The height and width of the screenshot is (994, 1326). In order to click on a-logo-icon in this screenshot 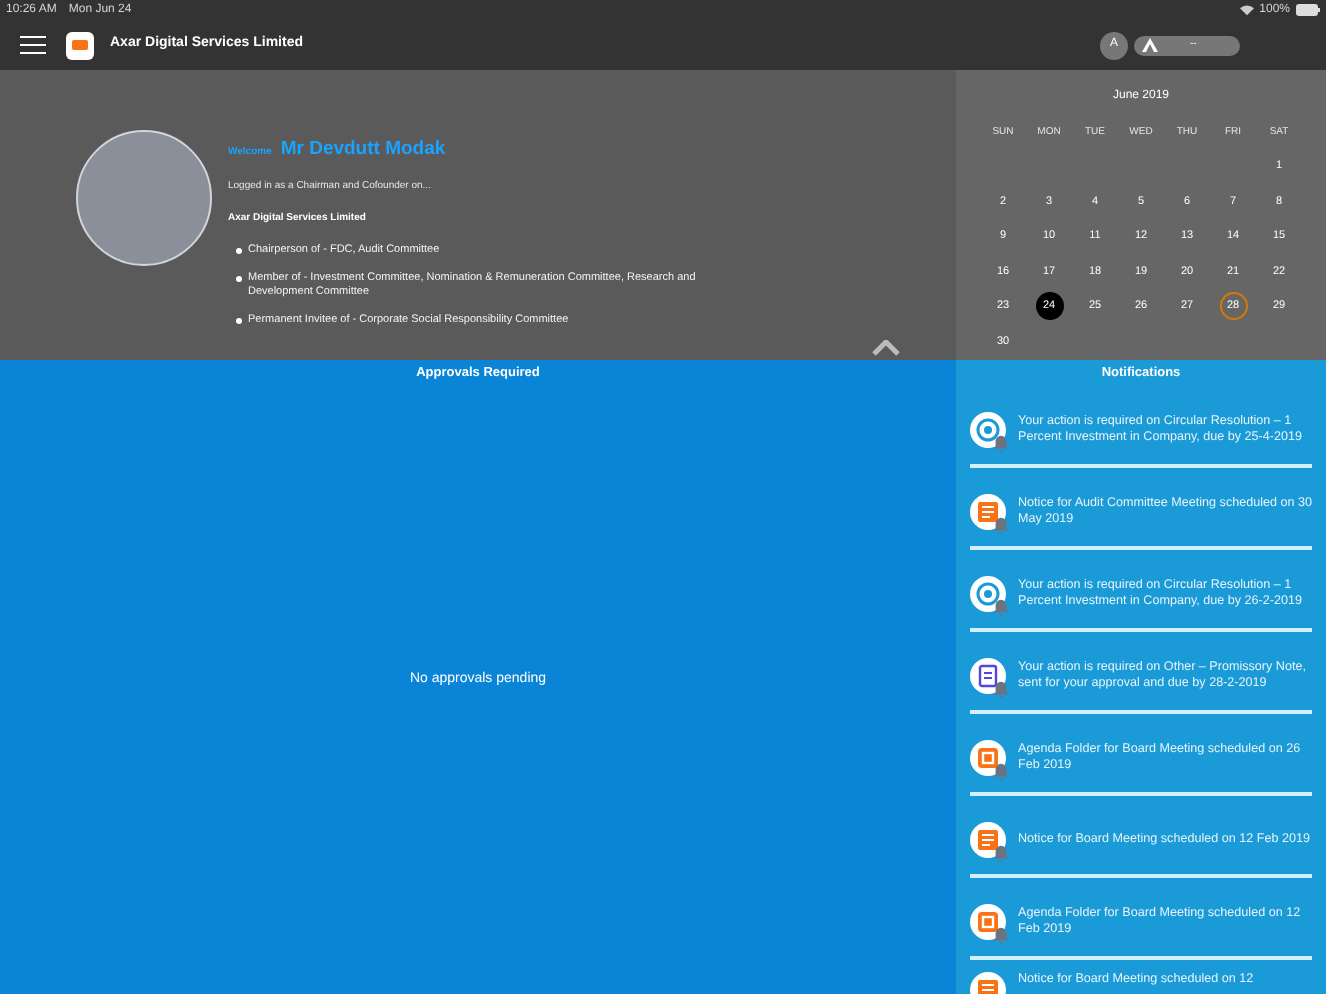, I will do `click(1150, 45)`.